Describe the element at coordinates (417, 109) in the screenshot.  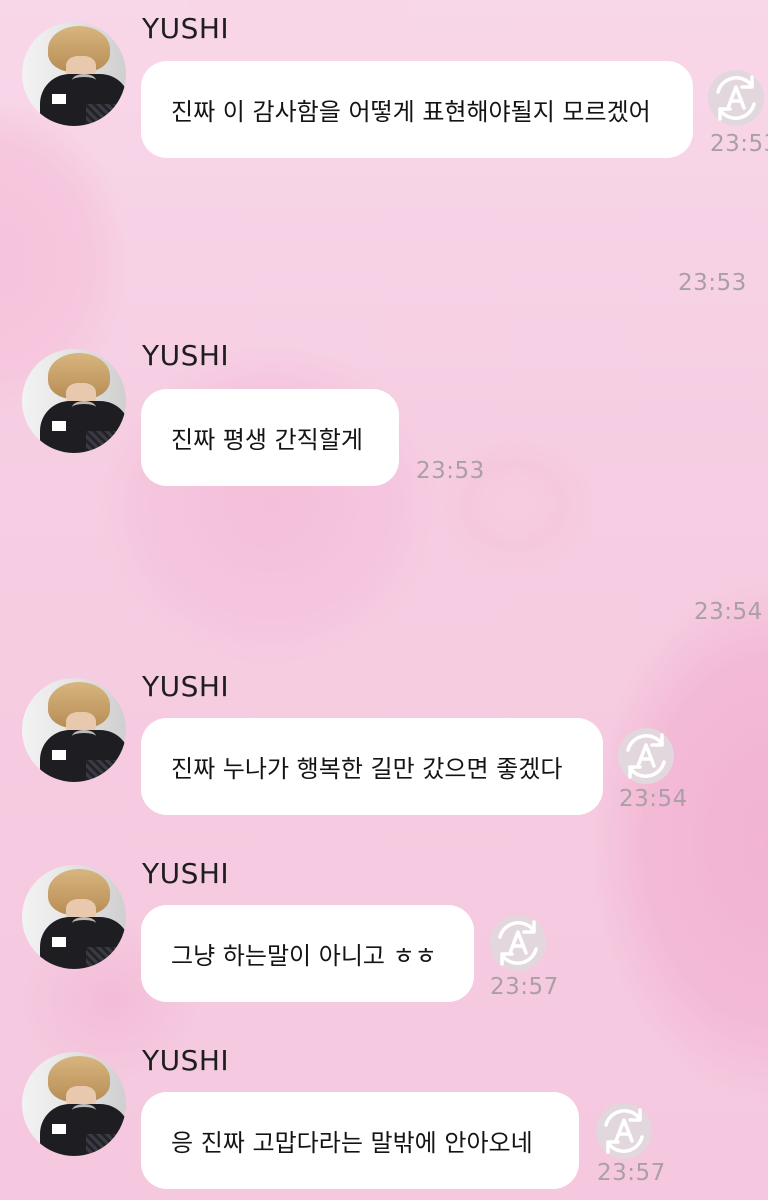
I see `message-bubble: 진짜 이 감사함을 어떻게 표현해야될지 모르겠어` at that location.